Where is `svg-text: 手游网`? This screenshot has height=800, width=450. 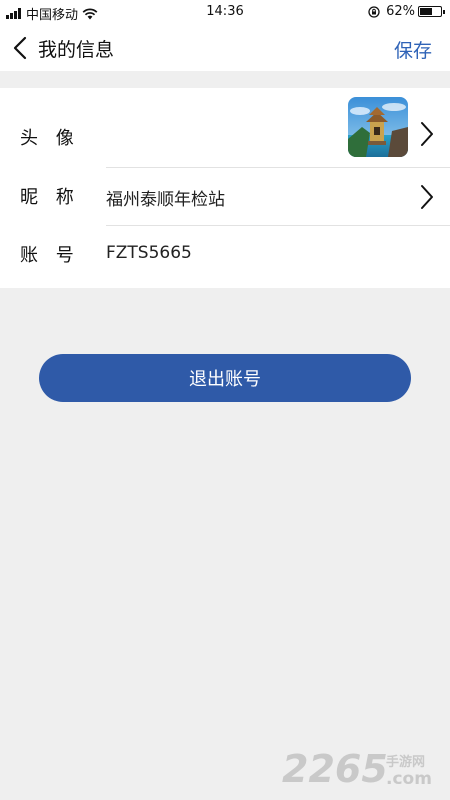
svg-text: 手游网 is located at coordinates (405, 762).